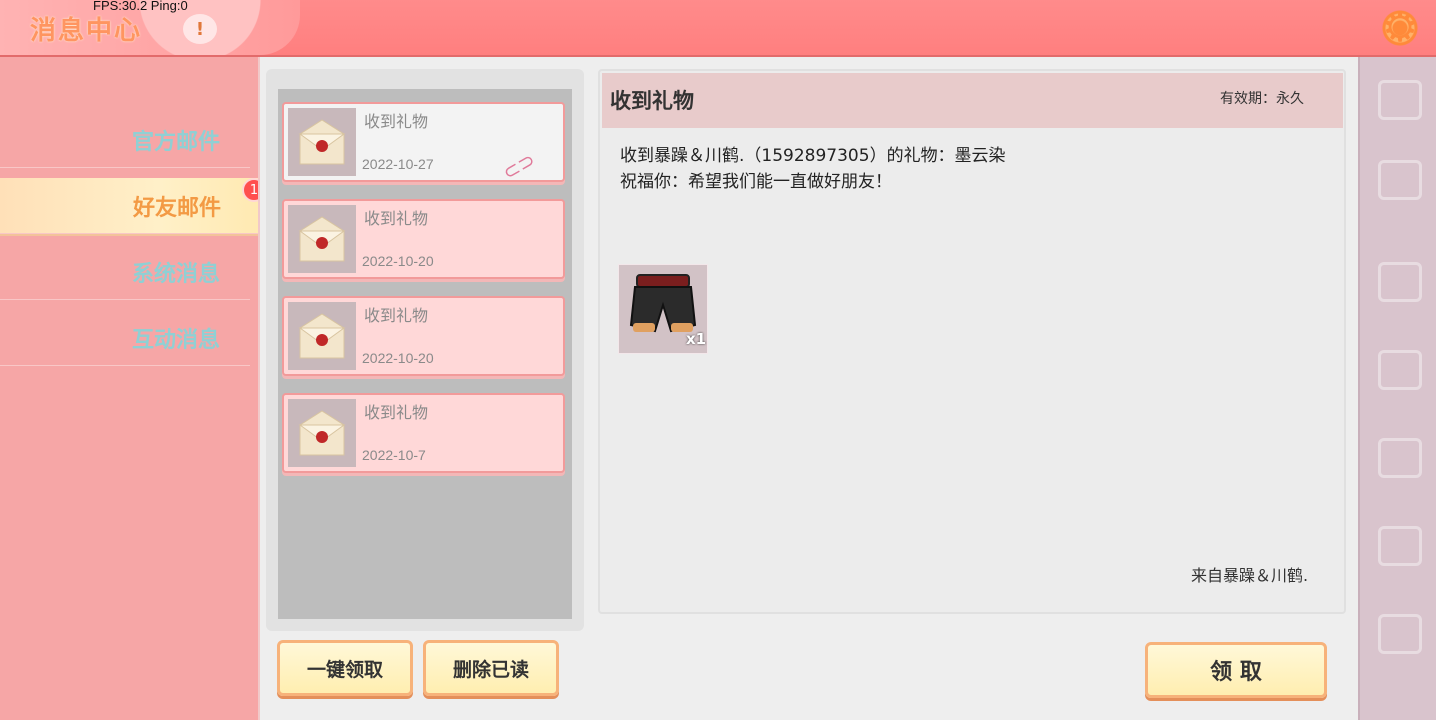  Describe the element at coordinates (176, 208) in the screenshot. I see `tab-label: 好友邮件` at that location.